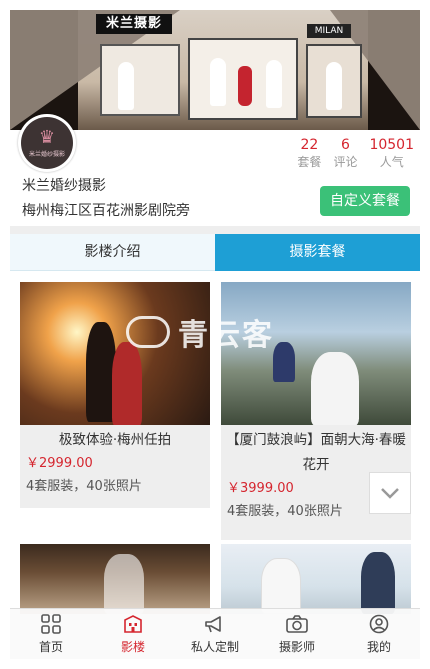 This screenshot has width=430, height=669. I want to click on nav-label: 首页, so click(50, 647).